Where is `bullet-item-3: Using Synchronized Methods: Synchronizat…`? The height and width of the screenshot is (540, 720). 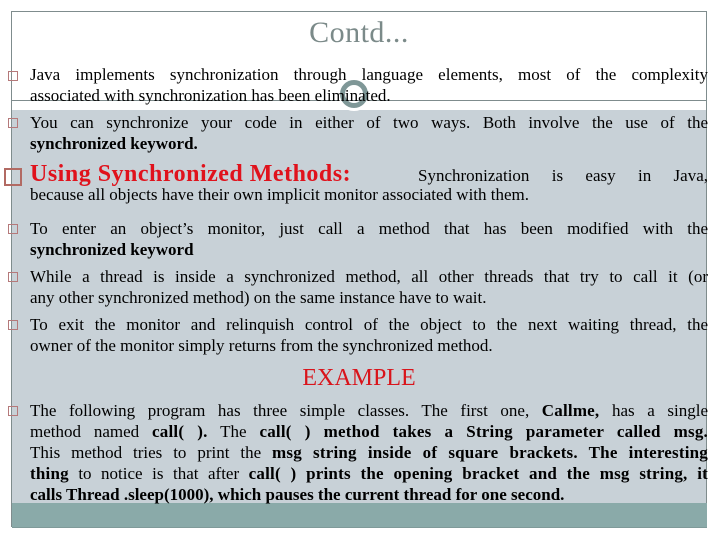 bullet-item-3: Using Synchronized Methods: Synchronizat… is located at coordinates (369, 183).